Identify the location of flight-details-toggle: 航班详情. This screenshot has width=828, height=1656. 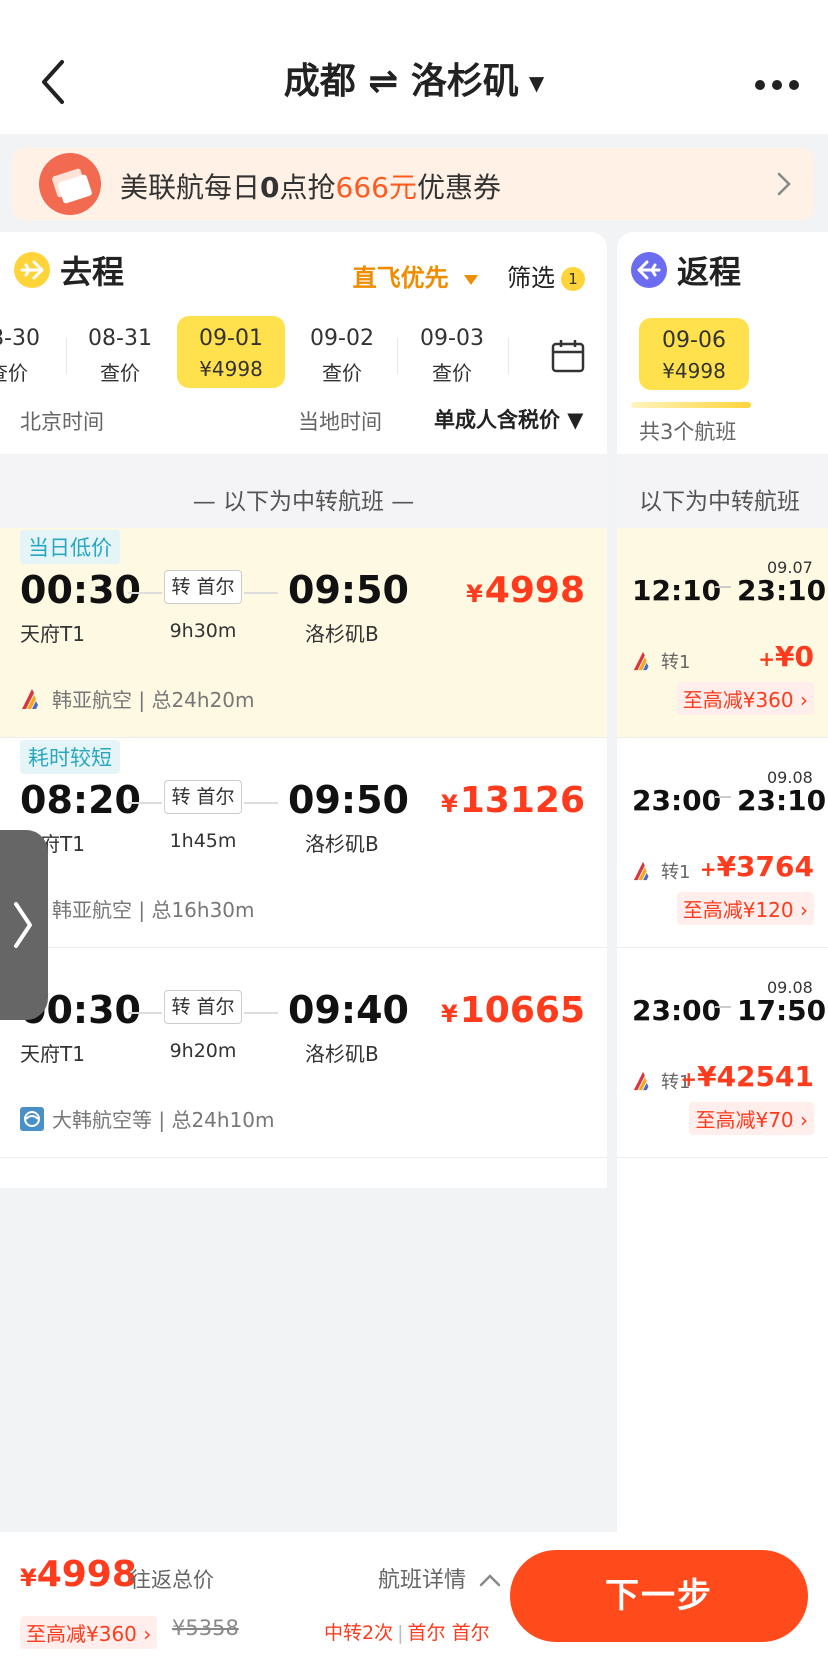
(439, 1578).